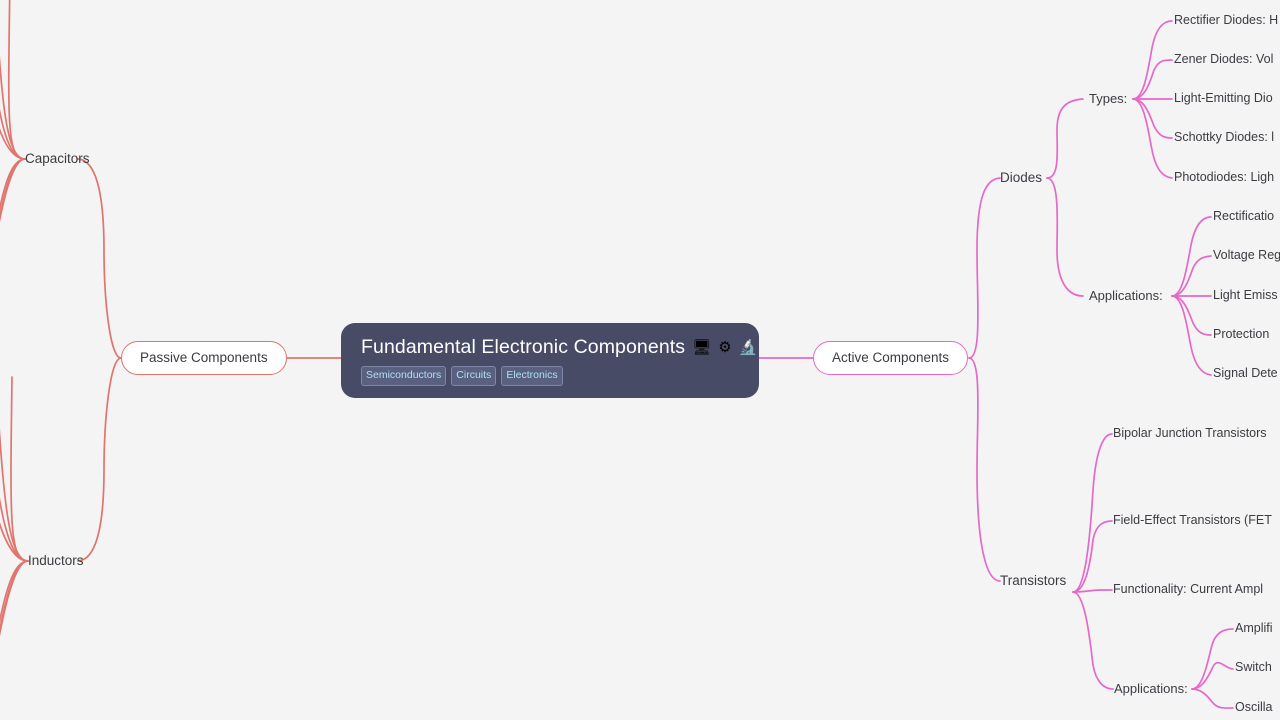 This screenshot has height=720, width=1280. I want to click on node-label: Active Components, so click(891, 358).